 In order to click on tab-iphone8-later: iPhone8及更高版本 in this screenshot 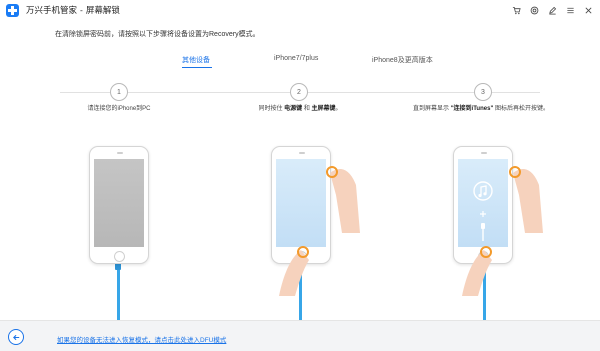, I will do `click(402, 60)`.